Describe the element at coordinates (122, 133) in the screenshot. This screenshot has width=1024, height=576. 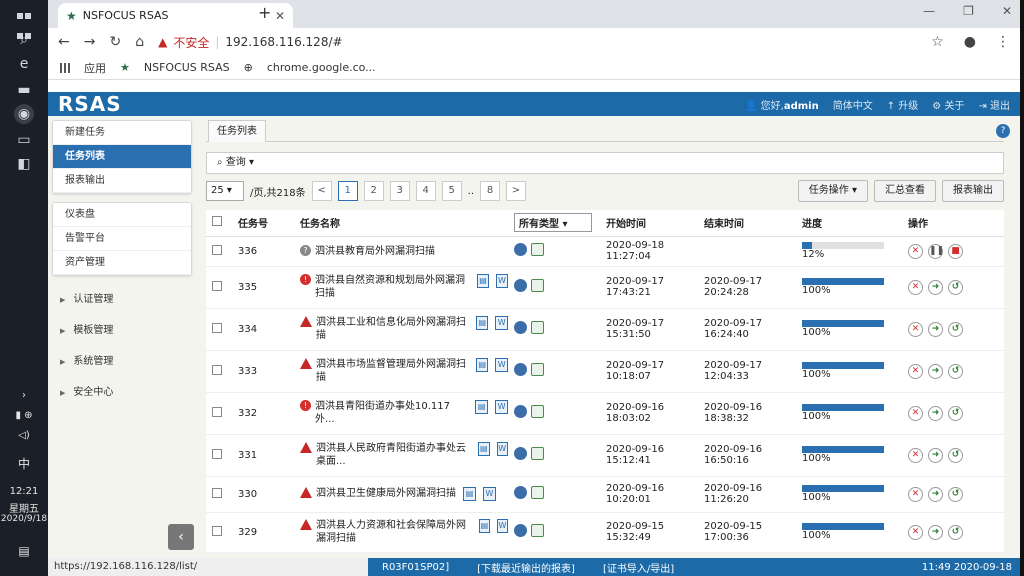
I see `sidebar-item-new-task: 新建任务` at that location.